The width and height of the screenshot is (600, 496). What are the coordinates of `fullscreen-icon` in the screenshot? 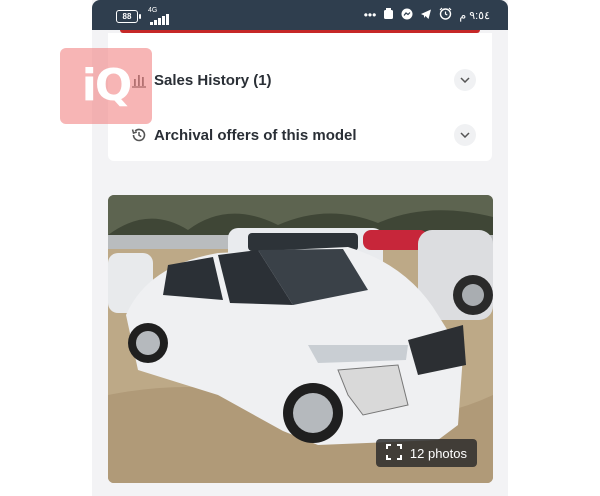 It's located at (393, 453).